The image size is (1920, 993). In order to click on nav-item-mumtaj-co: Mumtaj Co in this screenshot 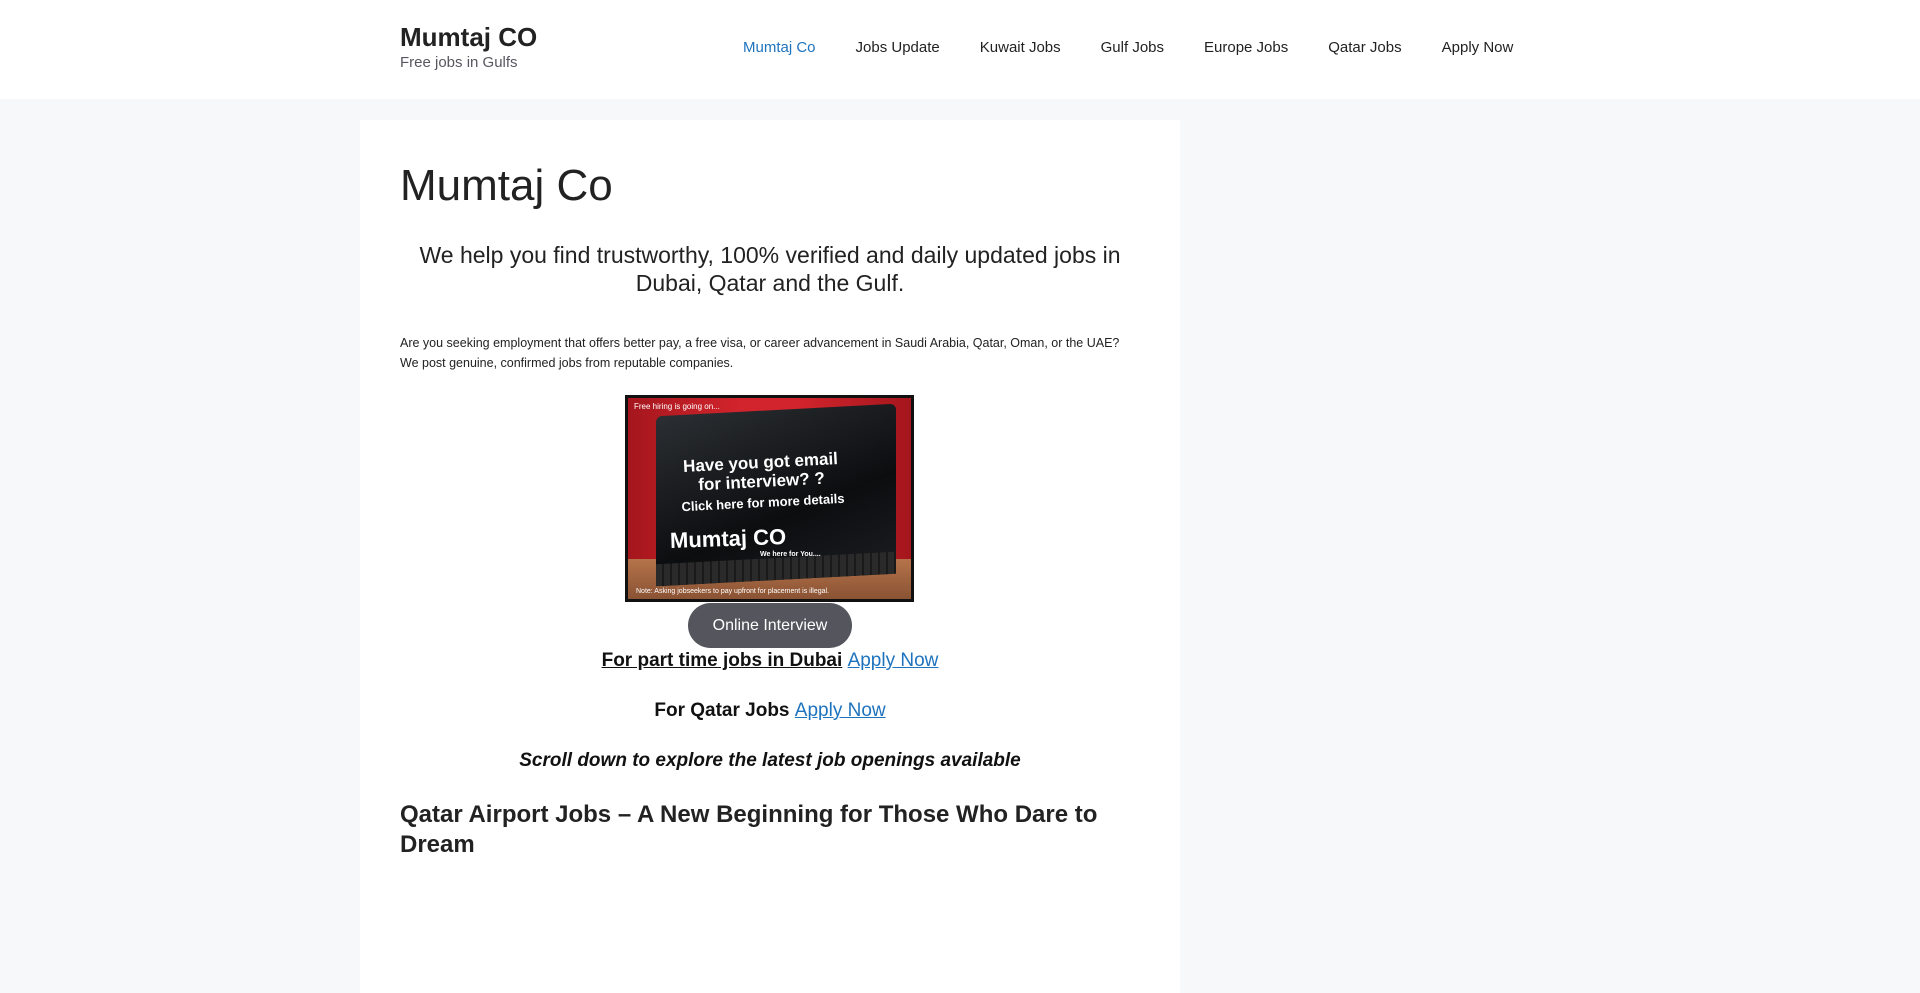, I will do `click(779, 48)`.